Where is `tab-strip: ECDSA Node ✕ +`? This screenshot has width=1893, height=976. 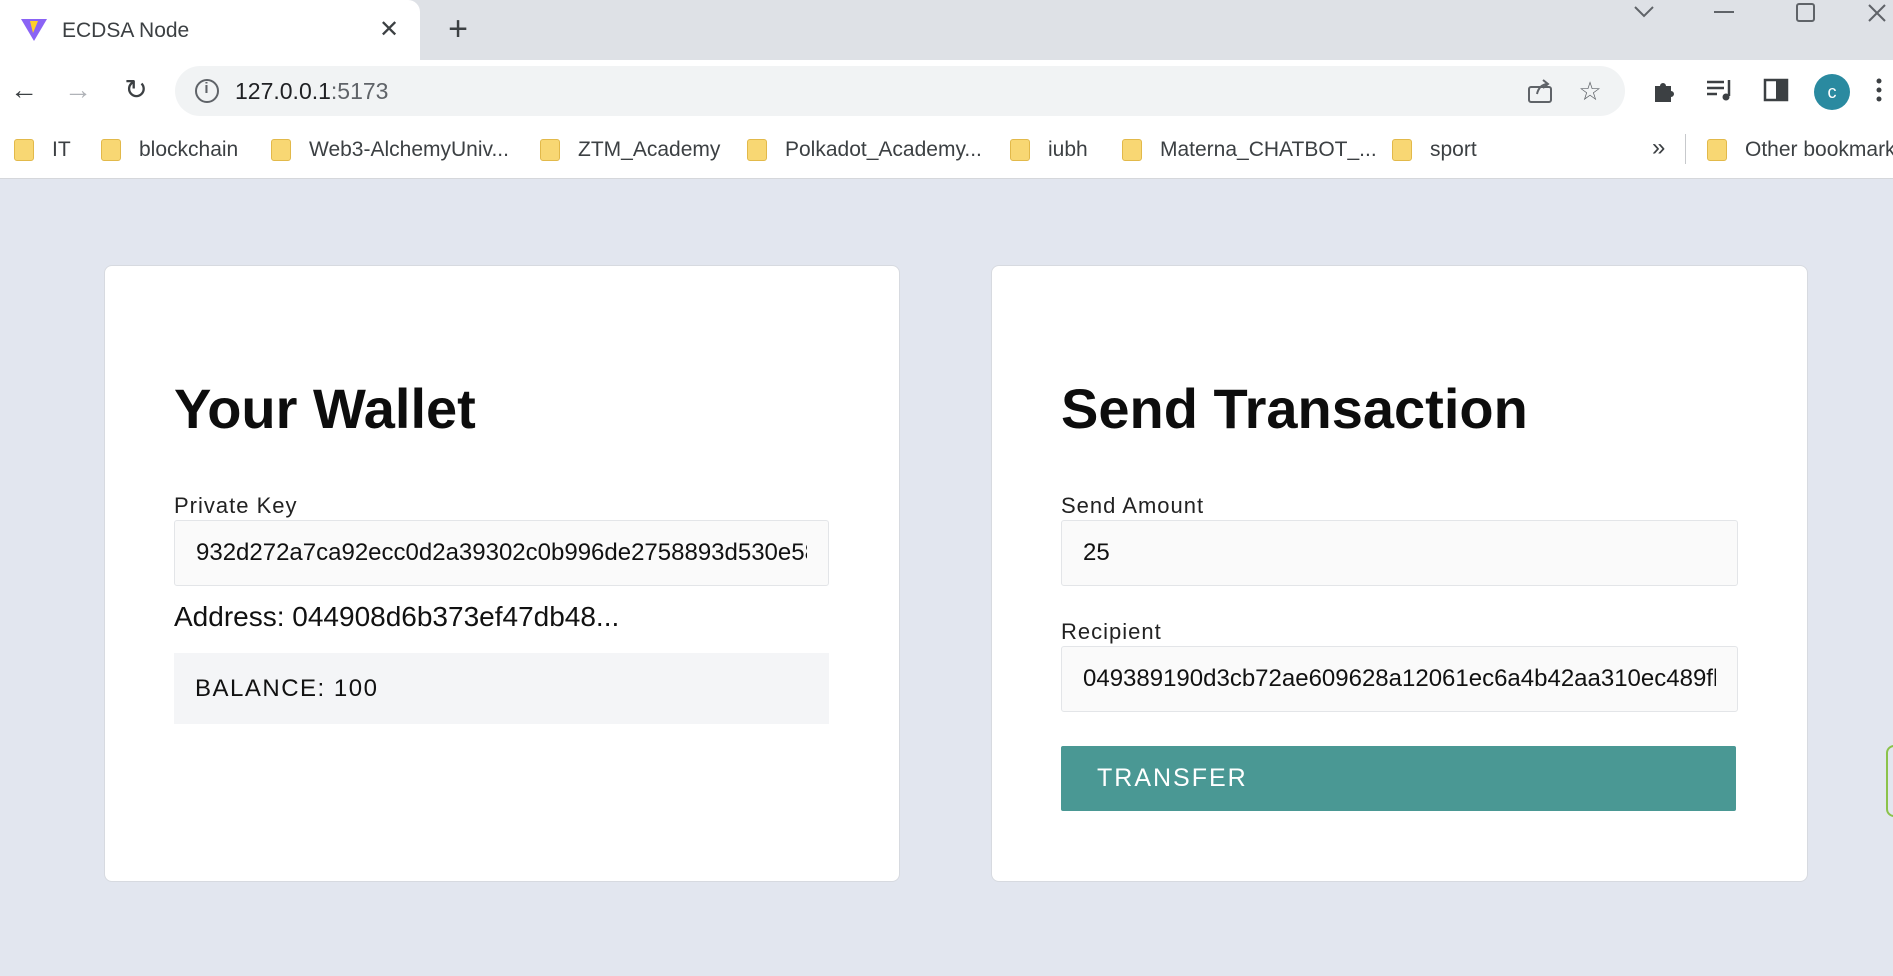
tab-strip: ECDSA Node ✕ + is located at coordinates (946, 30).